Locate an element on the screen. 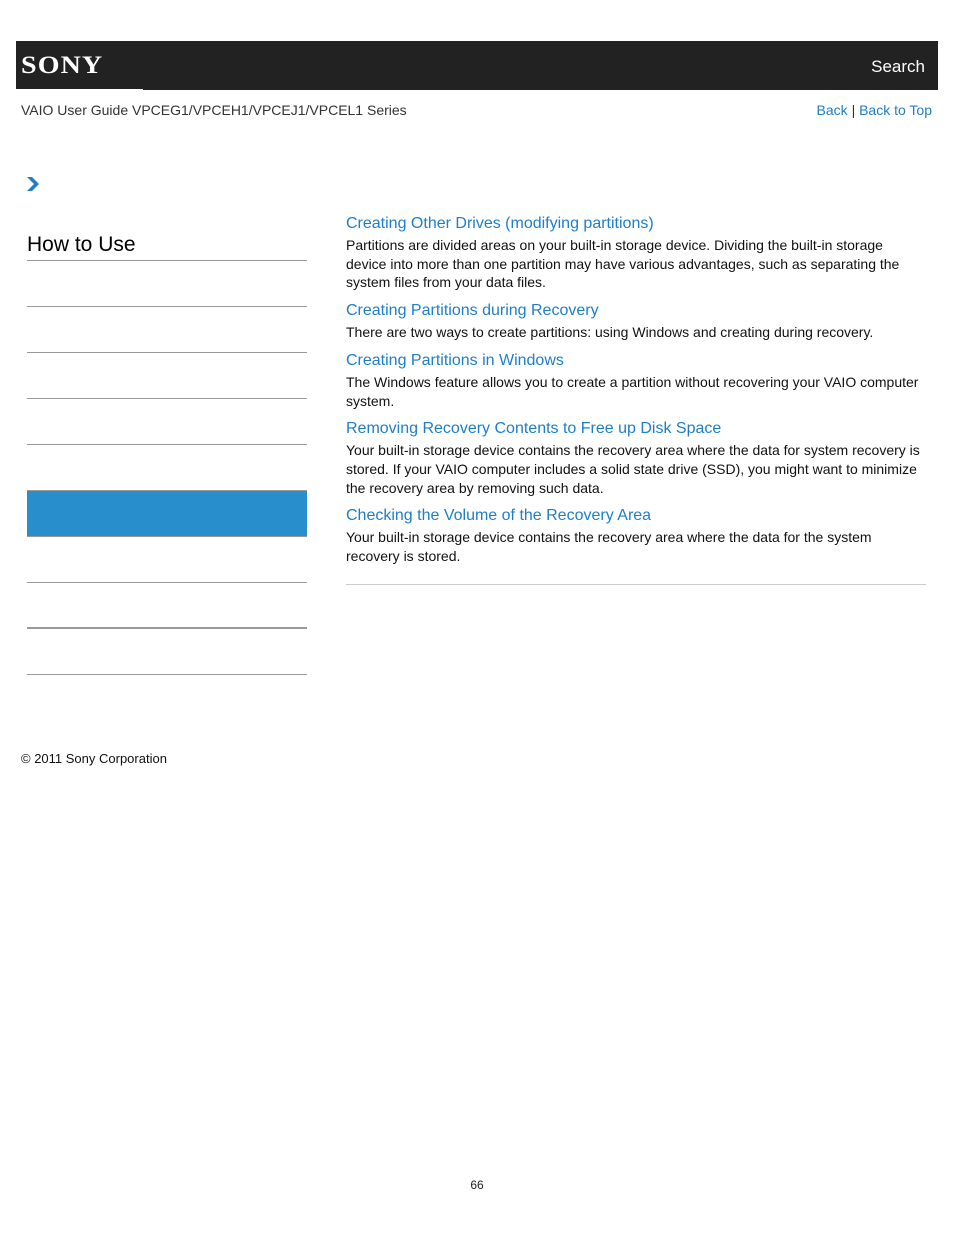 The height and width of the screenshot is (1235, 954). sony-logo: SONY is located at coordinates (62, 65).